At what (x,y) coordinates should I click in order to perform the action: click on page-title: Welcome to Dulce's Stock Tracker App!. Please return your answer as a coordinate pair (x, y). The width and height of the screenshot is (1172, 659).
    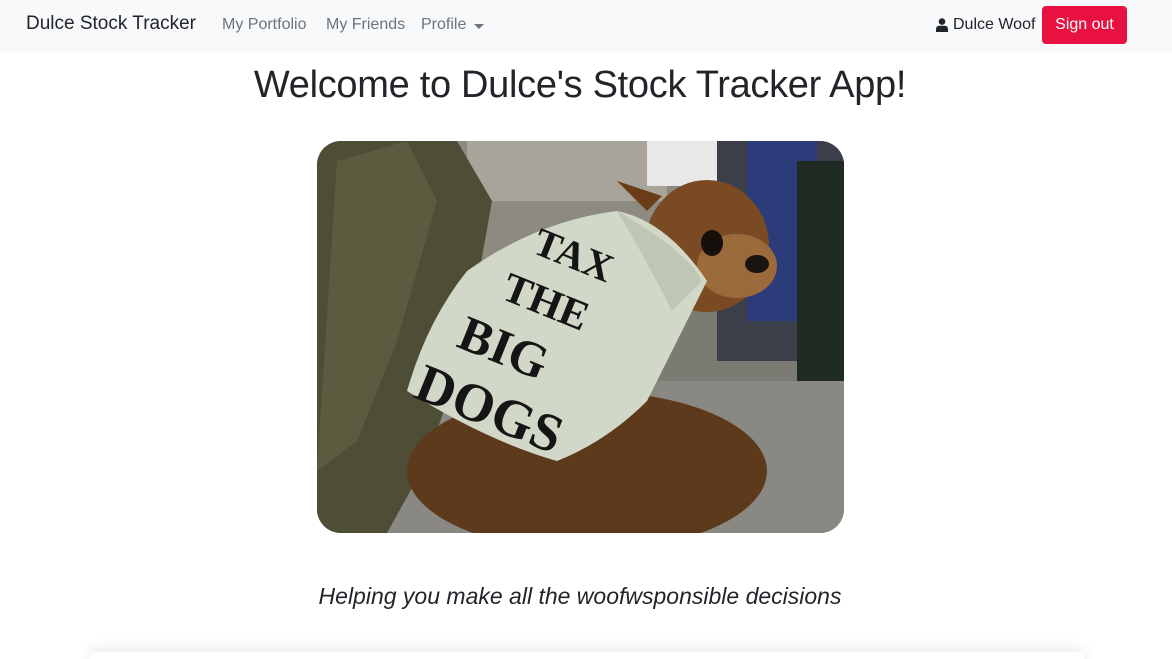
    Looking at the image, I should click on (580, 85).